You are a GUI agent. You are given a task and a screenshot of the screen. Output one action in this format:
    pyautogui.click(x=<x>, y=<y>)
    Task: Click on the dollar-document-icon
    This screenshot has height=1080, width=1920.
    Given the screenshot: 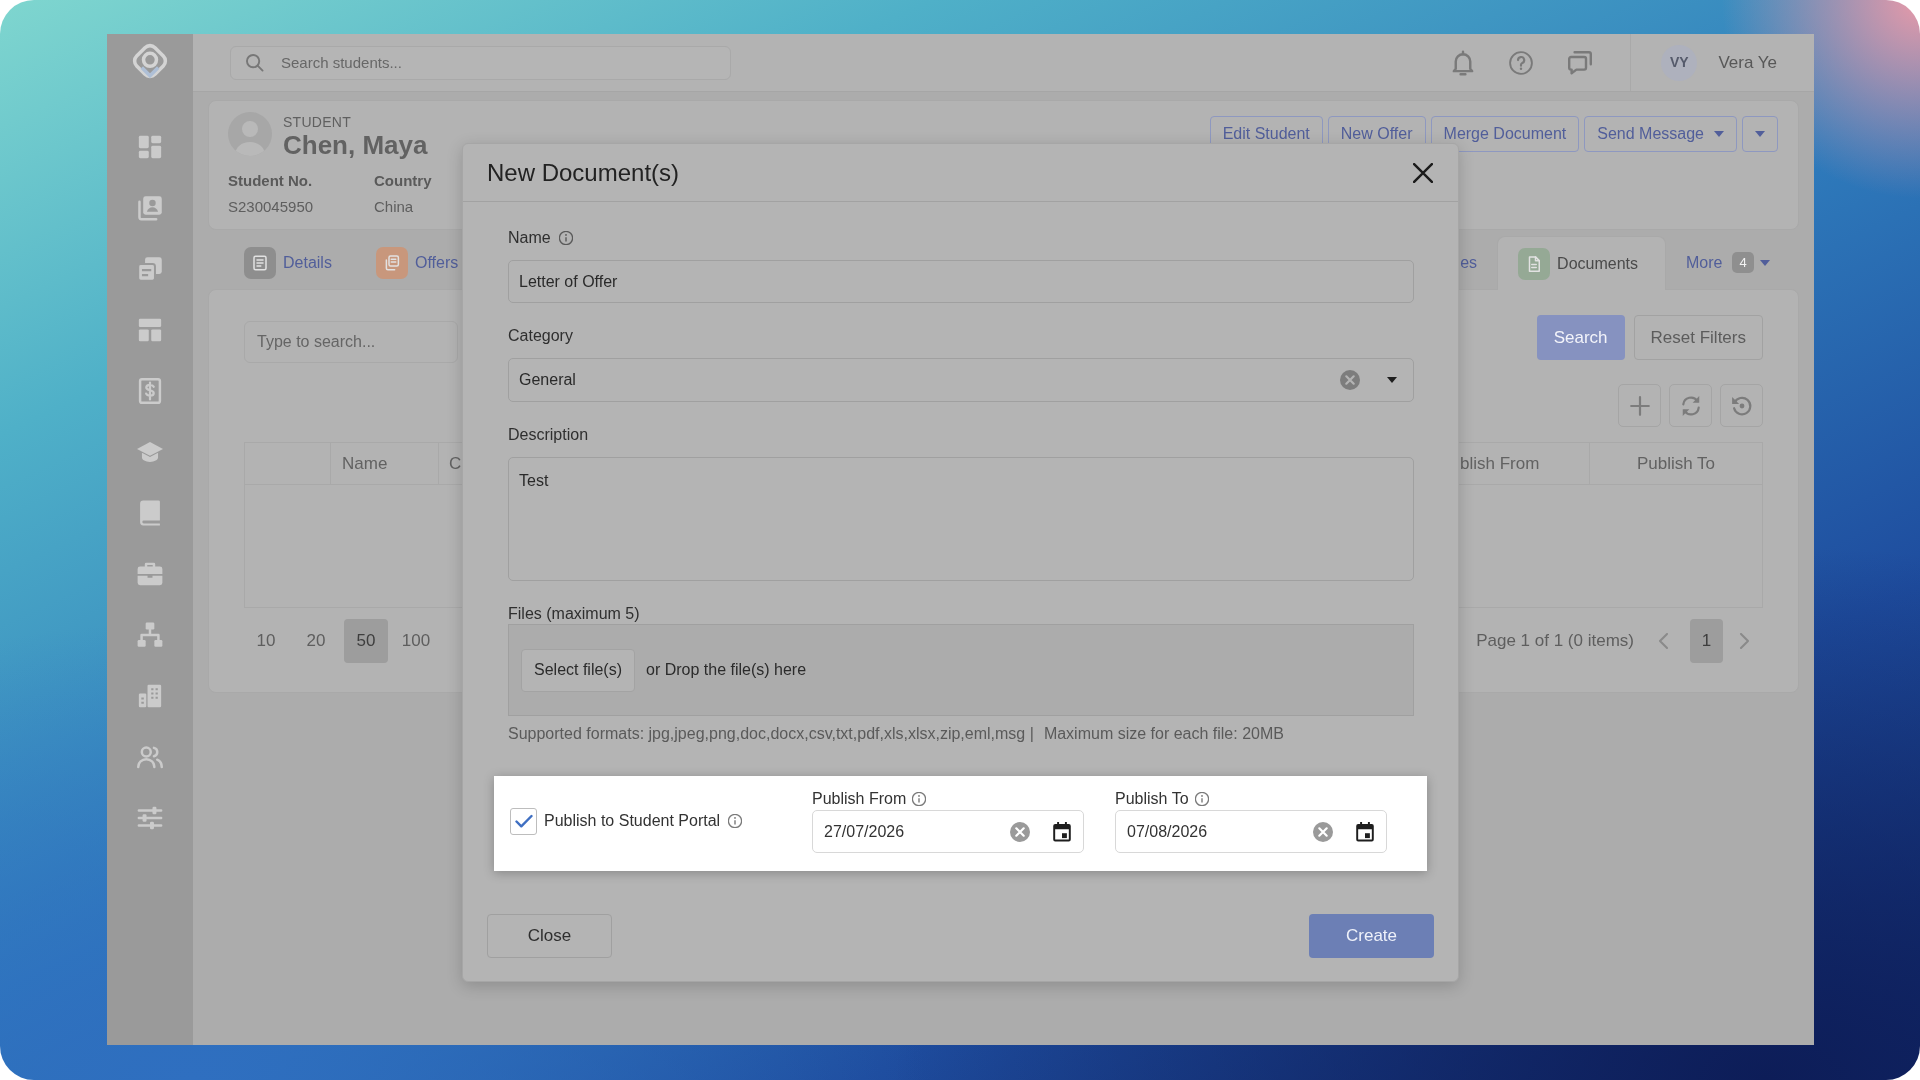 What is the action you would take?
    pyautogui.click(x=150, y=391)
    